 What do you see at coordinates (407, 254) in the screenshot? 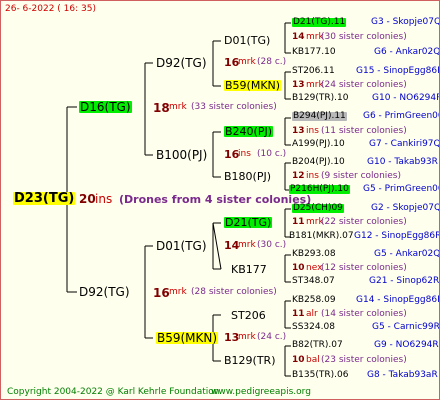
I see `gen4-code: G5 - Ankar02Q` at bounding box center [407, 254].